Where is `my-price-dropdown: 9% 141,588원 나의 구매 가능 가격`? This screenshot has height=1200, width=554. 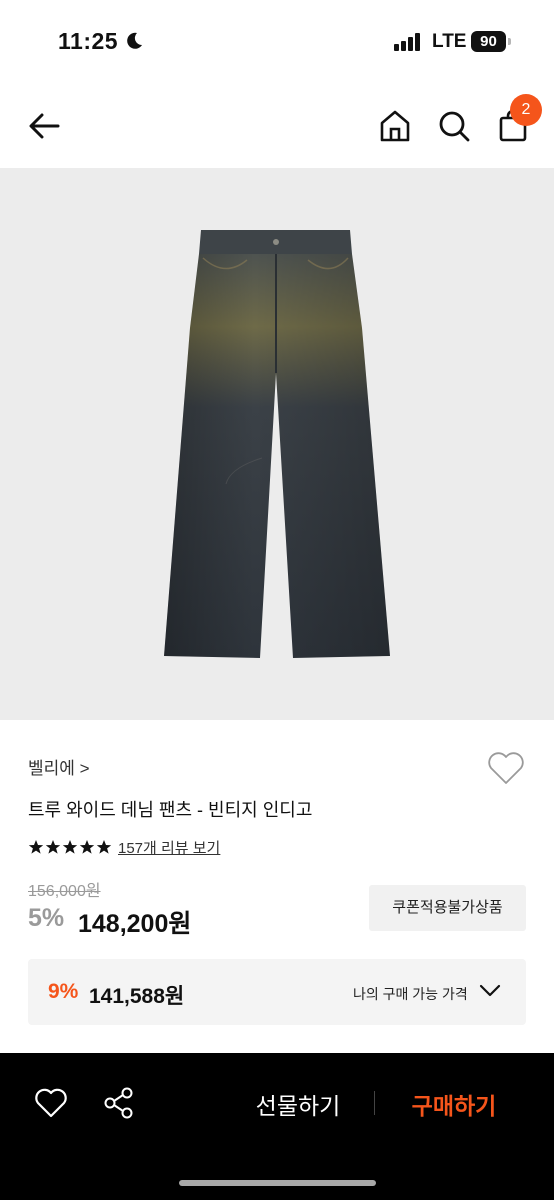
my-price-dropdown: 9% 141,588원 나의 구매 가능 가격 is located at coordinates (277, 992).